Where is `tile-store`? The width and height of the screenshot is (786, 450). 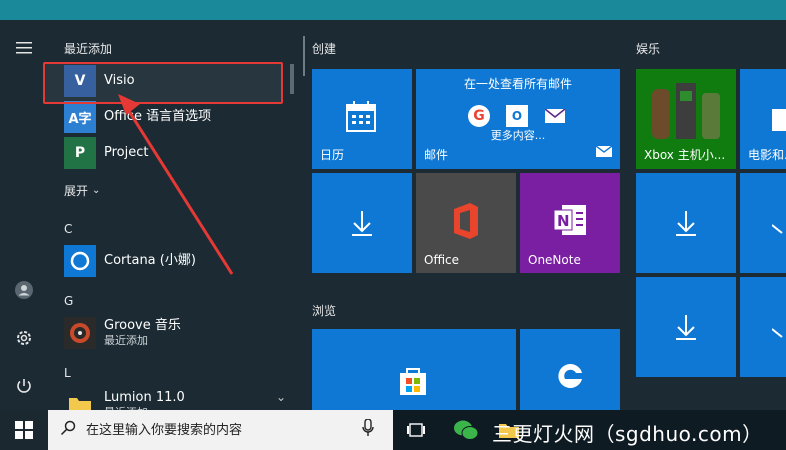
tile-store is located at coordinates (414, 369).